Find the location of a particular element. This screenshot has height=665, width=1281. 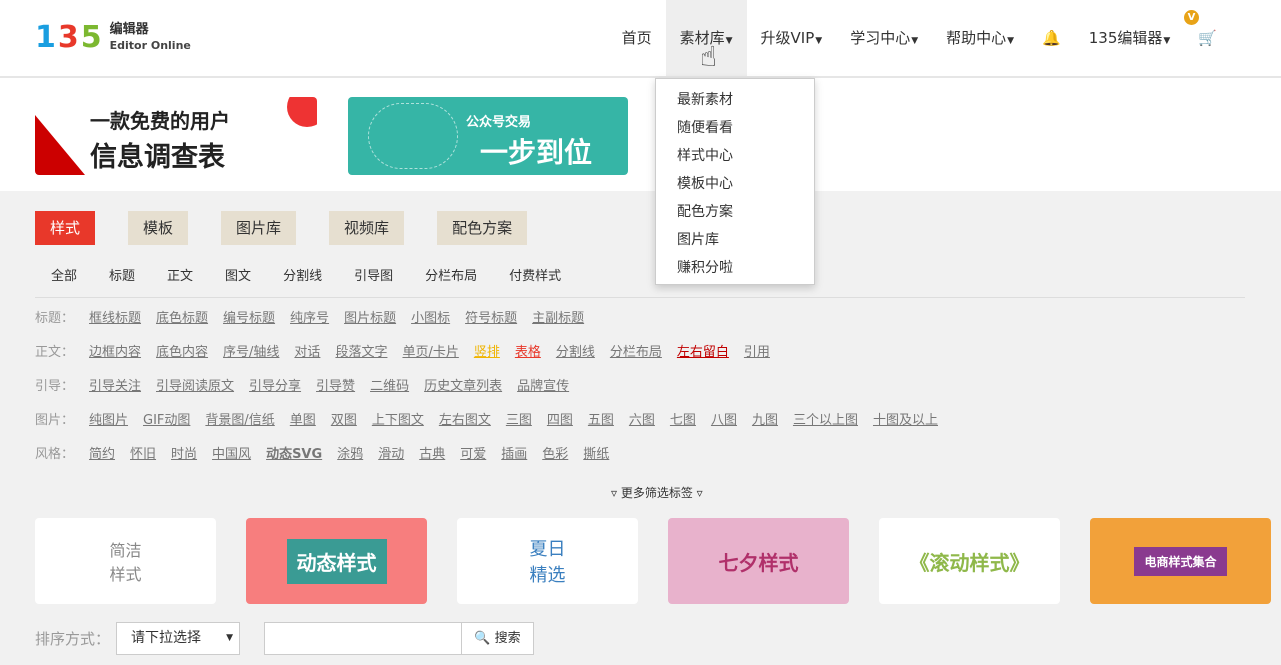

tag-link: 对话 is located at coordinates (307, 353).